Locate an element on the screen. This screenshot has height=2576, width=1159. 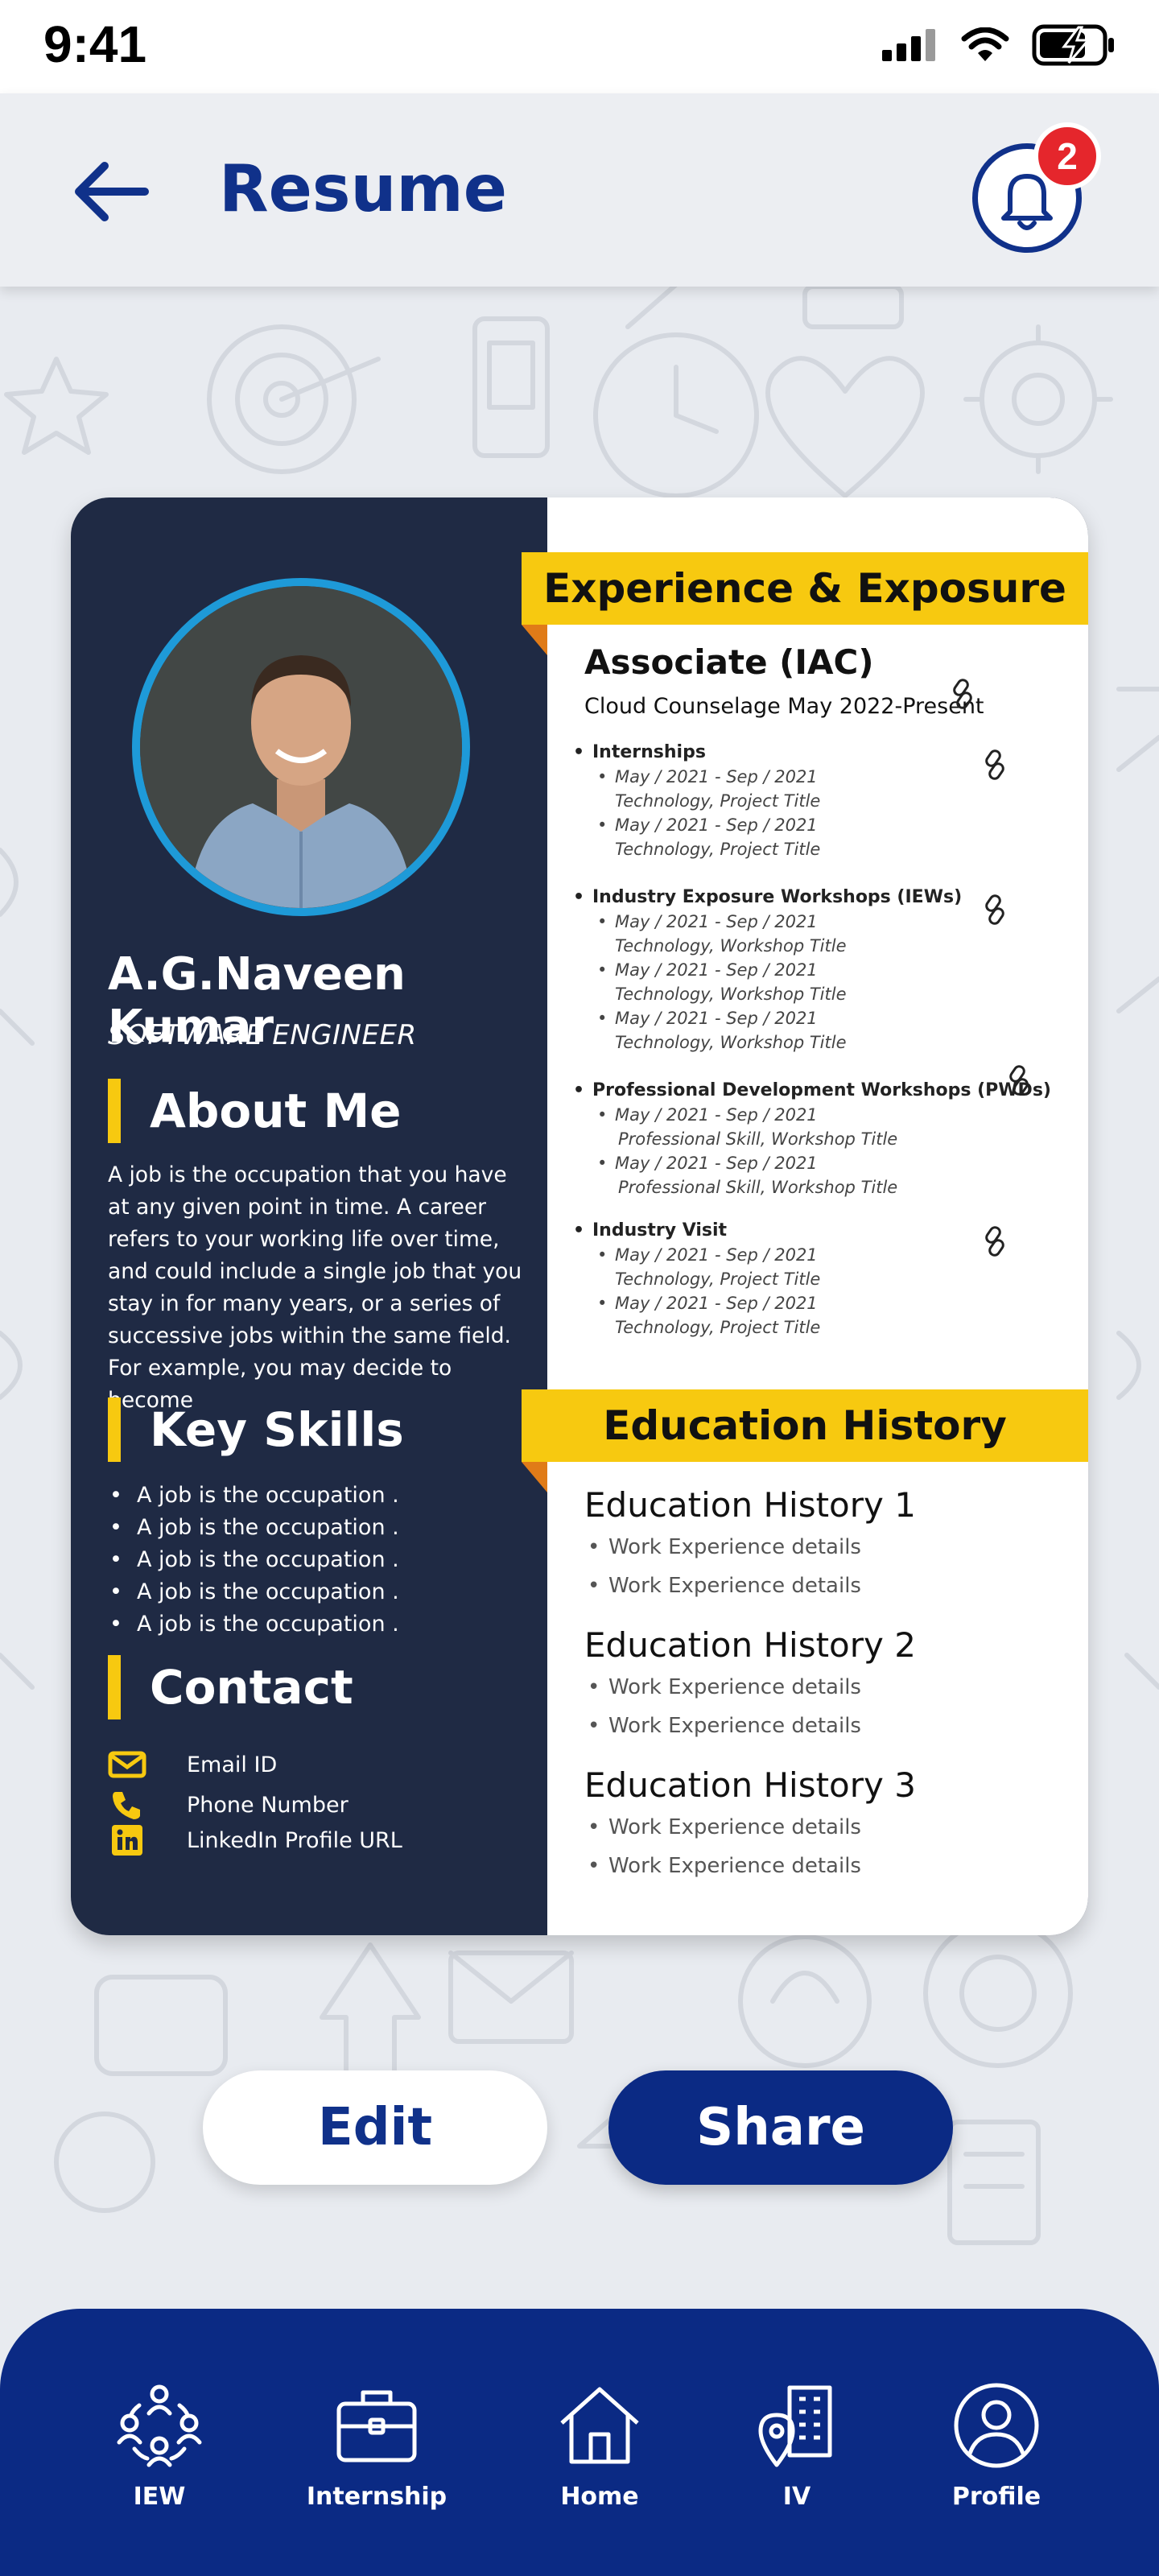
about-title: About Me is located at coordinates (276, 1111).